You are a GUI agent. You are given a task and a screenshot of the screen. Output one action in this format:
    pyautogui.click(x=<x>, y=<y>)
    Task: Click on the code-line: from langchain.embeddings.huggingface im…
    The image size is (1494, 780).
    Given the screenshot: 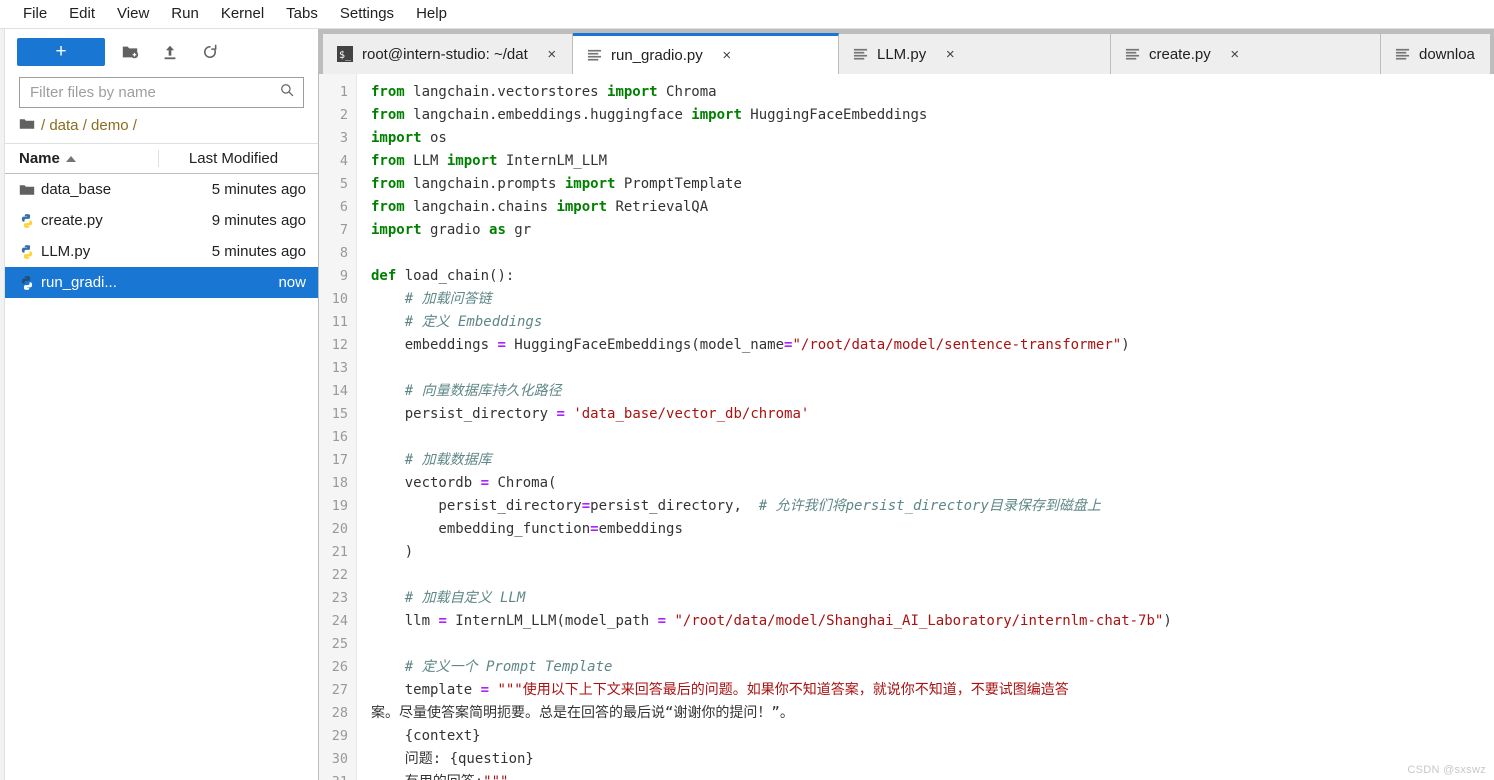 What is the action you would take?
    pyautogui.click(x=649, y=115)
    